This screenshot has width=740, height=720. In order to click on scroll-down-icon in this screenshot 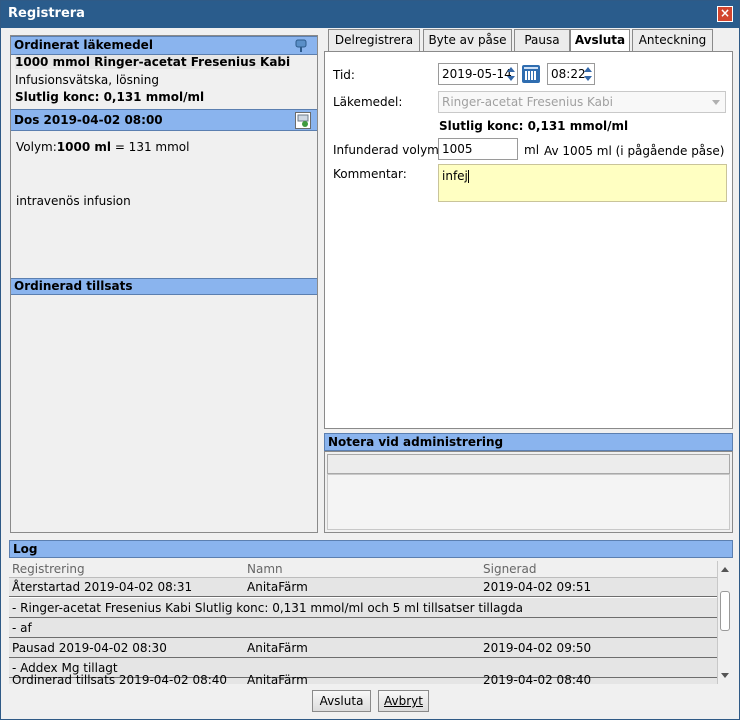, I will do `click(725, 675)`.